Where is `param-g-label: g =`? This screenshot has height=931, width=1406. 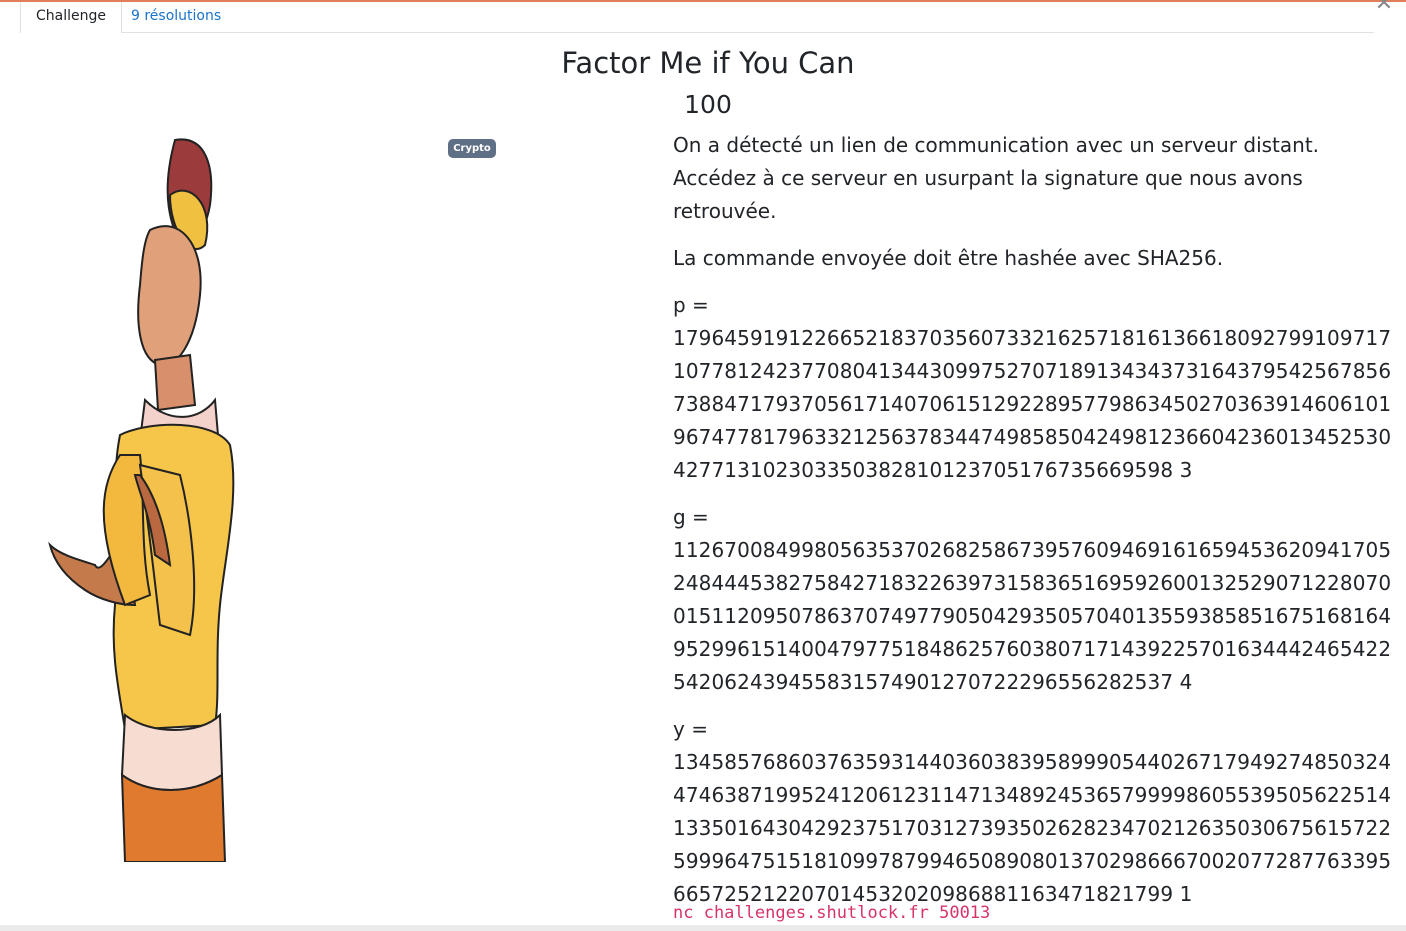 param-g-label: g = is located at coordinates (691, 517).